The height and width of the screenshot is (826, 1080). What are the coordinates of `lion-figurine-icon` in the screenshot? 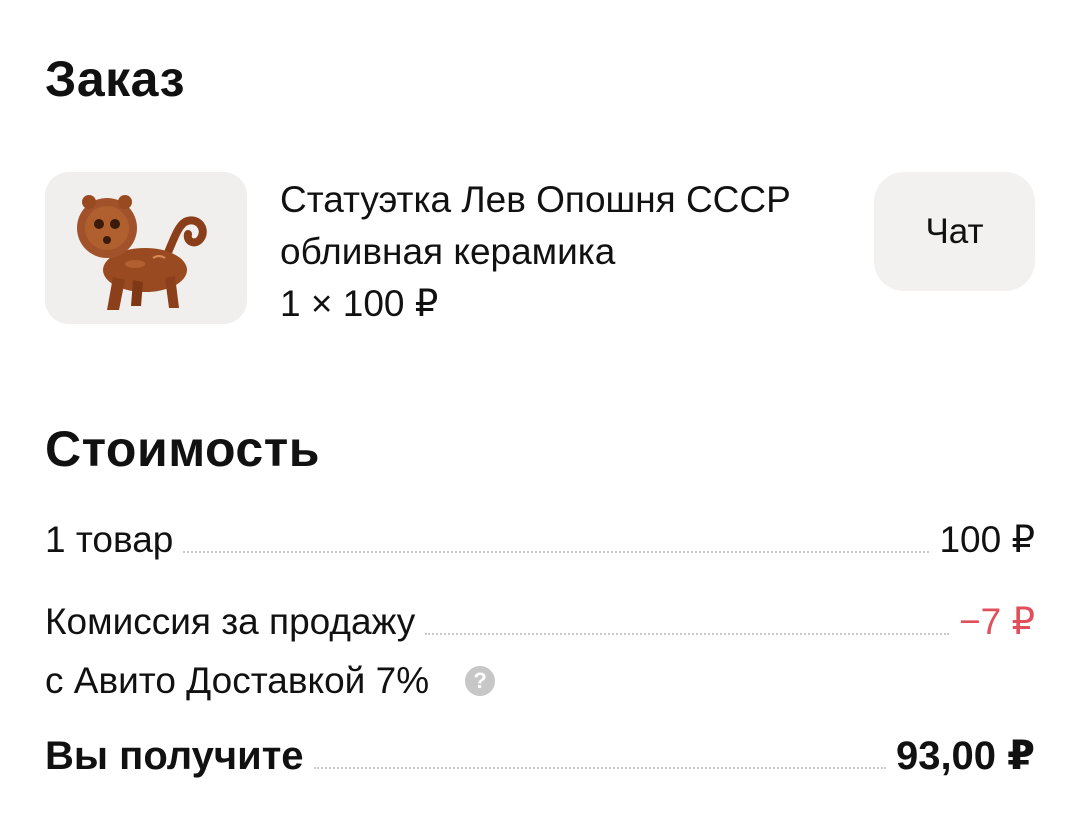 It's located at (146, 248).